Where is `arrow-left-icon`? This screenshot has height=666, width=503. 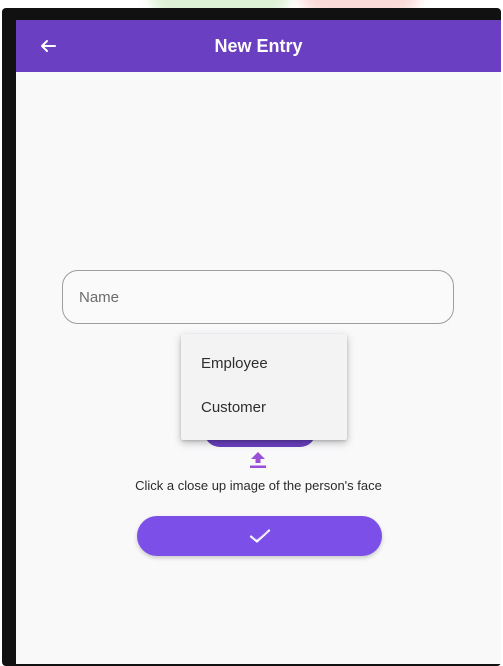 arrow-left-icon is located at coordinates (48, 46).